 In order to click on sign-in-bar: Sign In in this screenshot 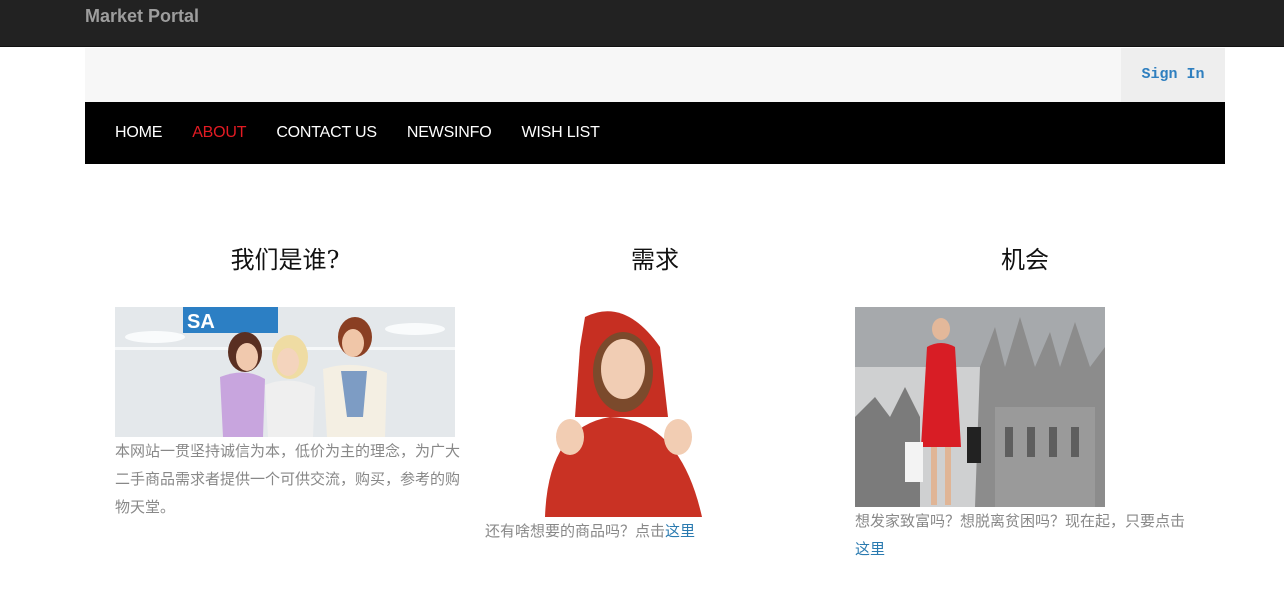, I will do `click(655, 75)`.